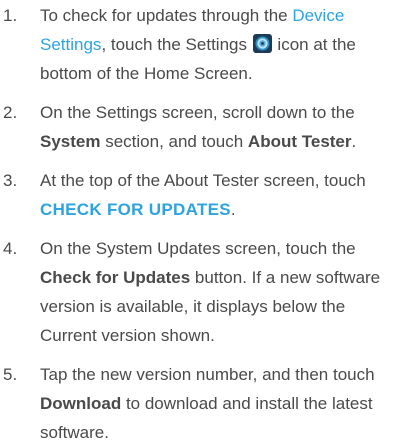 This screenshot has width=409, height=447. Describe the element at coordinates (176, 44) in the screenshot. I see `step-text: , touch the Settings` at that location.